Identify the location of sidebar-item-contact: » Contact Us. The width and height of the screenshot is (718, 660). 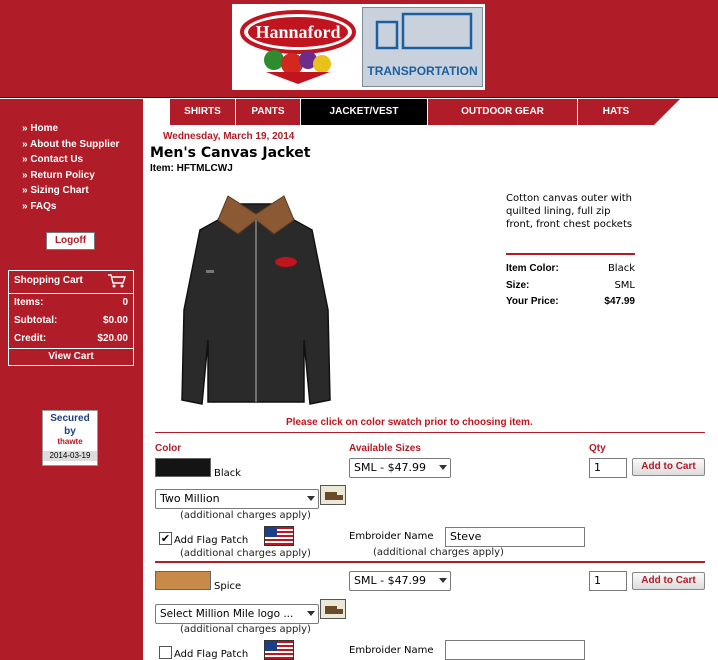
(70, 160).